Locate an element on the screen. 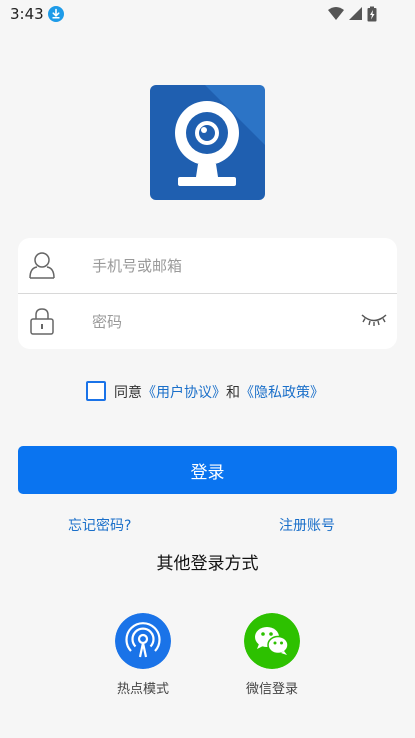  account-row is located at coordinates (207, 265).